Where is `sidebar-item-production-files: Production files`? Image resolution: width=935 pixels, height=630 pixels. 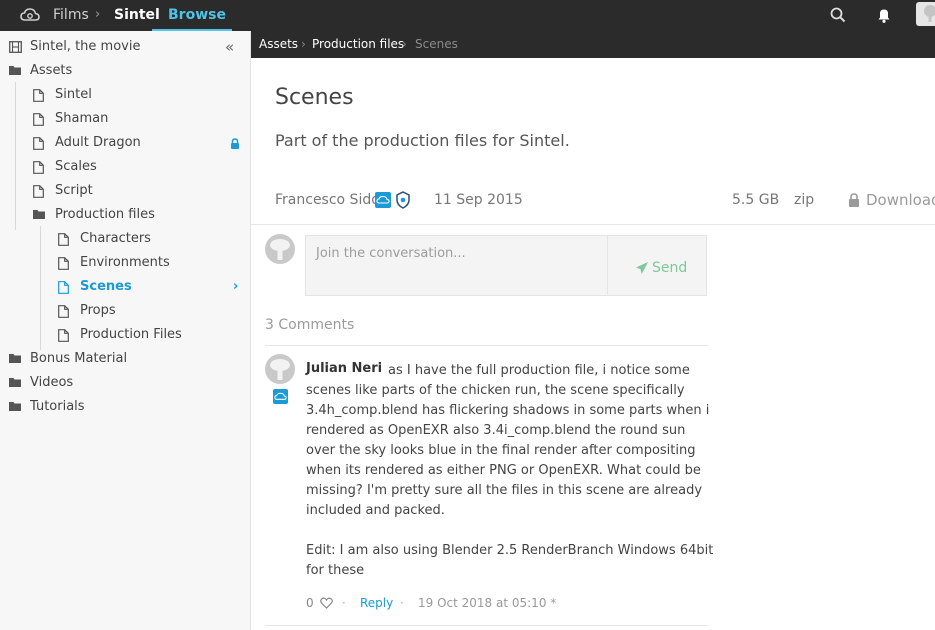 sidebar-item-production-files: Production files is located at coordinates (125, 215).